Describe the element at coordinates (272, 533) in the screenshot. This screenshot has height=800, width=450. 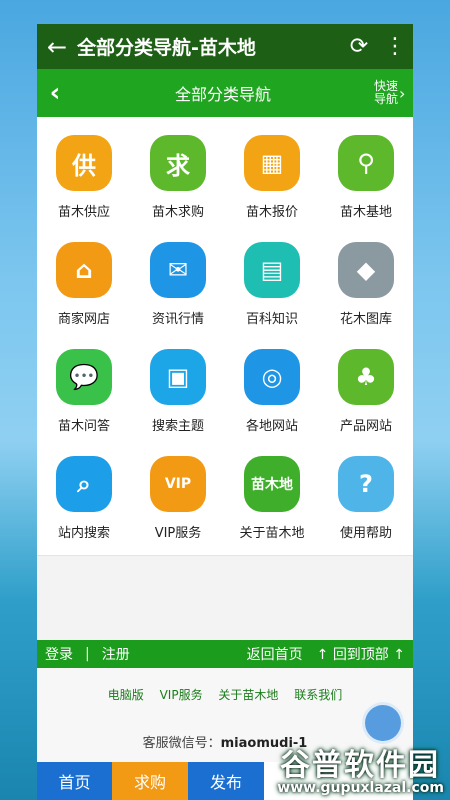
I see `category-label: 关于苗木地` at that location.